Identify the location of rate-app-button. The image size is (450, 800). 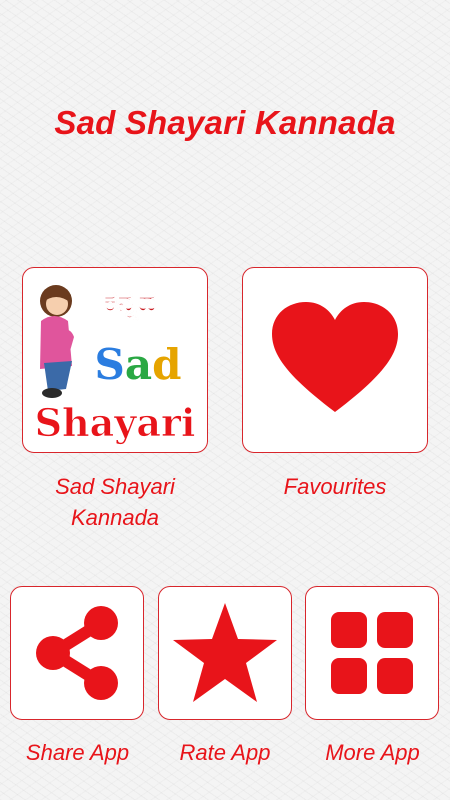
(225, 653).